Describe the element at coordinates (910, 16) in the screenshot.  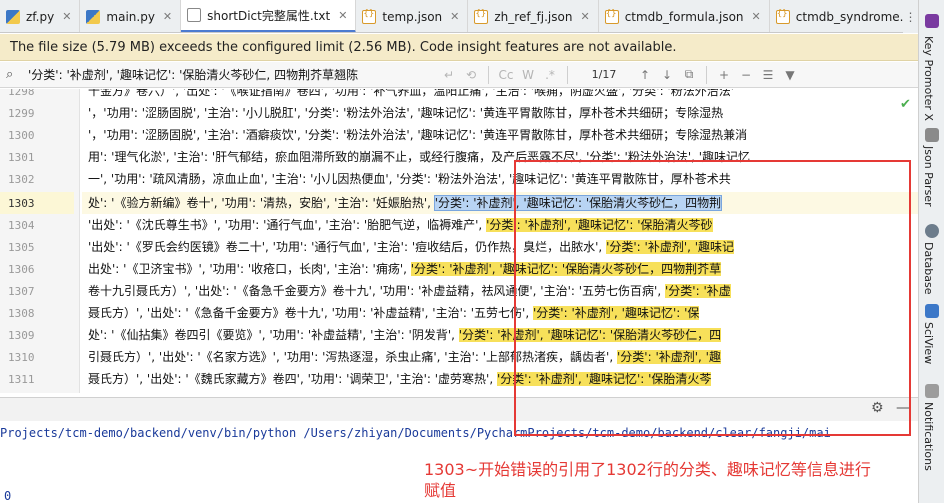
I see `more-tabs-icon: ⋮` at that location.